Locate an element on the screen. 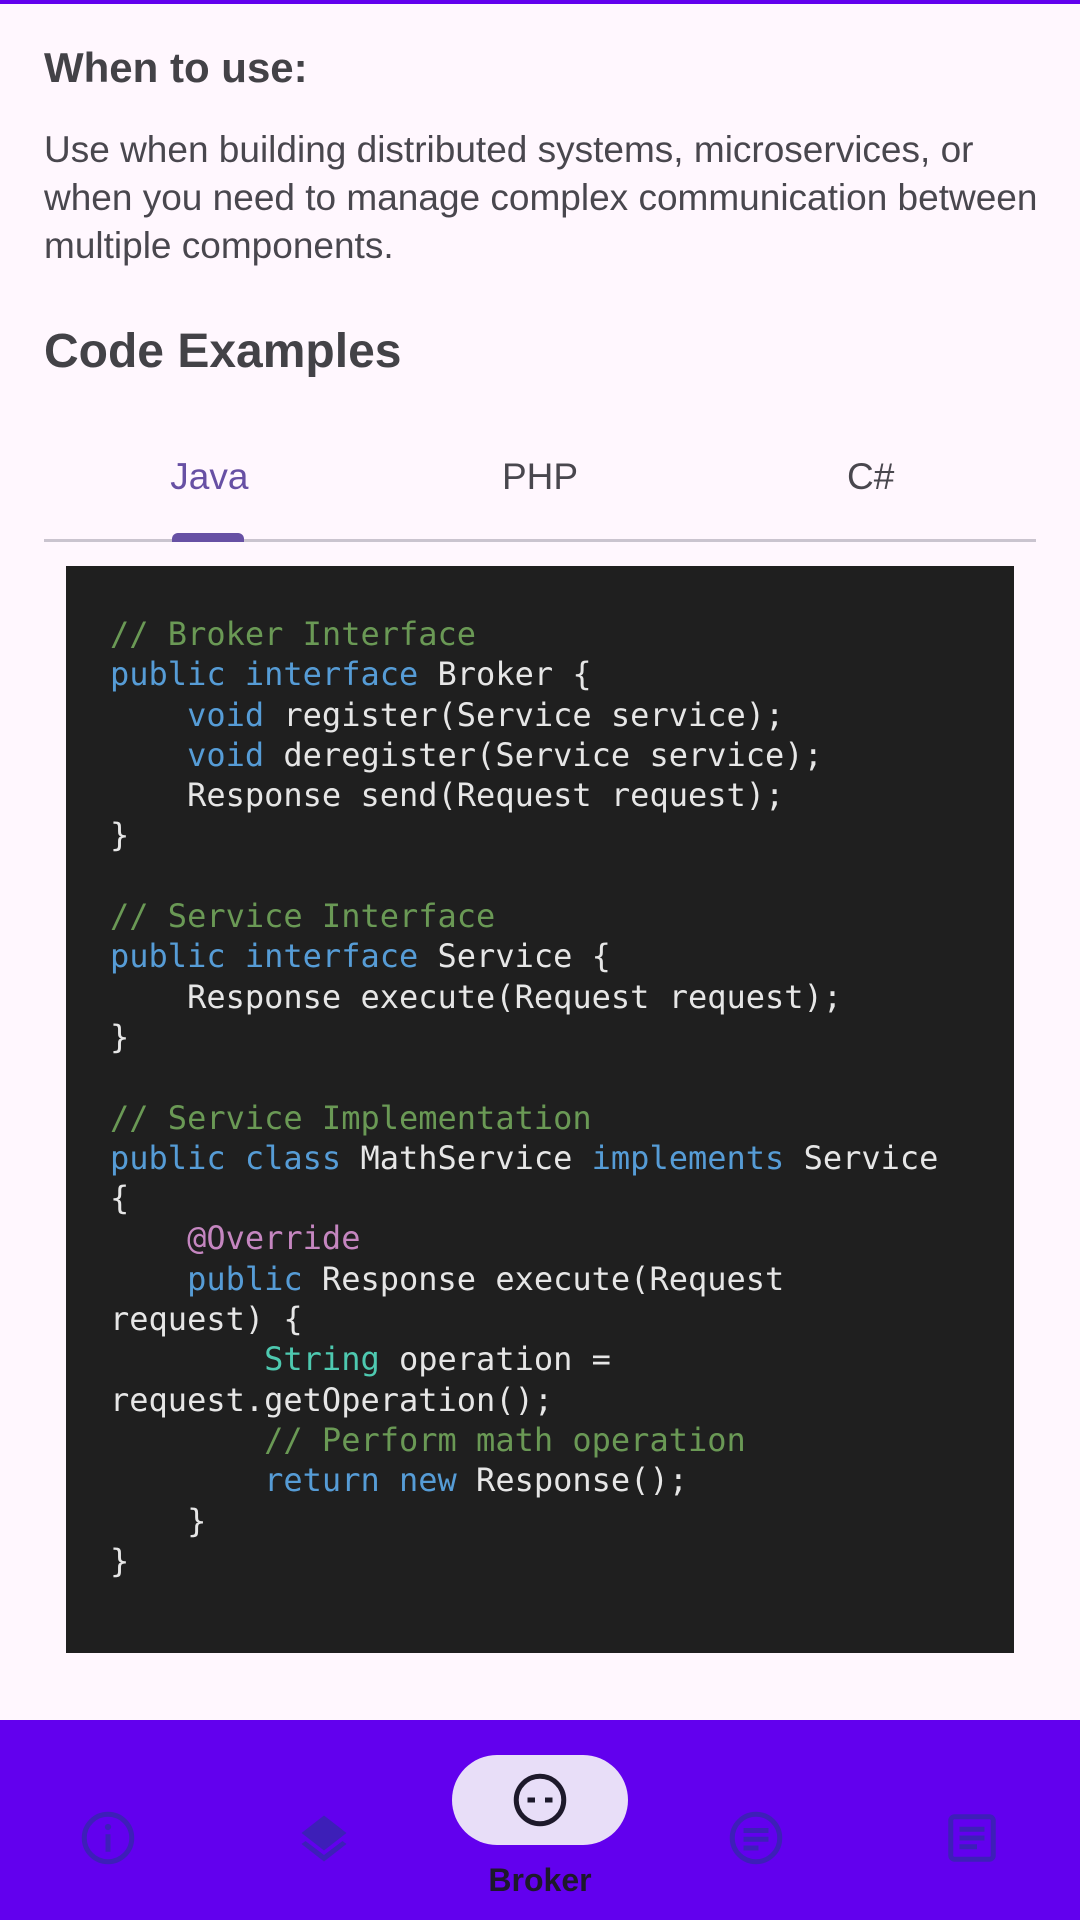 The width and height of the screenshot is (1080, 1920). bottom-navigation-bar: Broker is located at coordinates (540, 1820).